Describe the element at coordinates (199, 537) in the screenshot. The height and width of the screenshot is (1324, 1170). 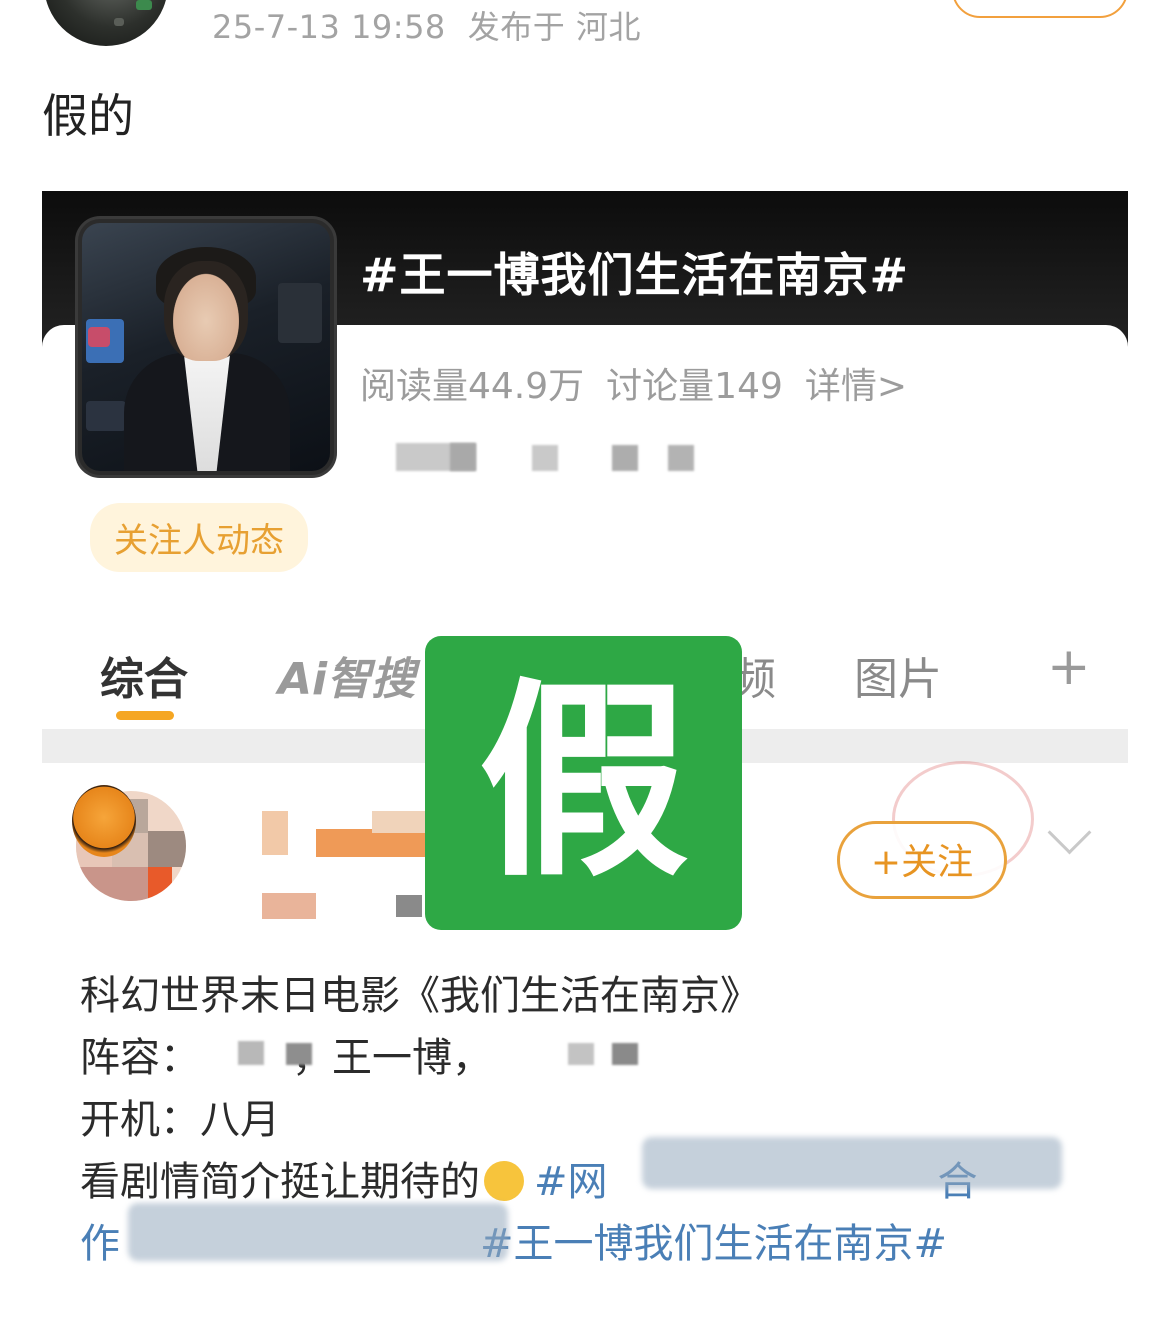
I see `follow-dynamic-badge: 关注人动态` at that location.